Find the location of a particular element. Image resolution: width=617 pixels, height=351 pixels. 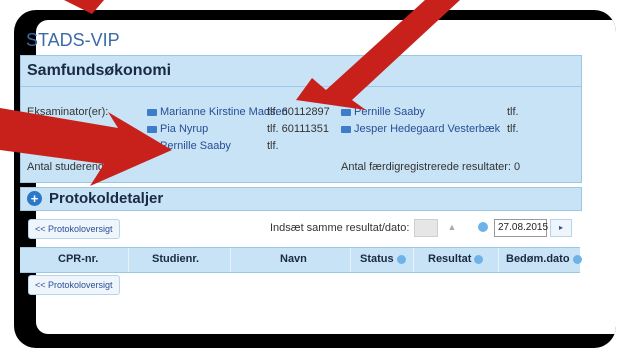

arrow-top-left-icon is located at coordinates (84, 7).